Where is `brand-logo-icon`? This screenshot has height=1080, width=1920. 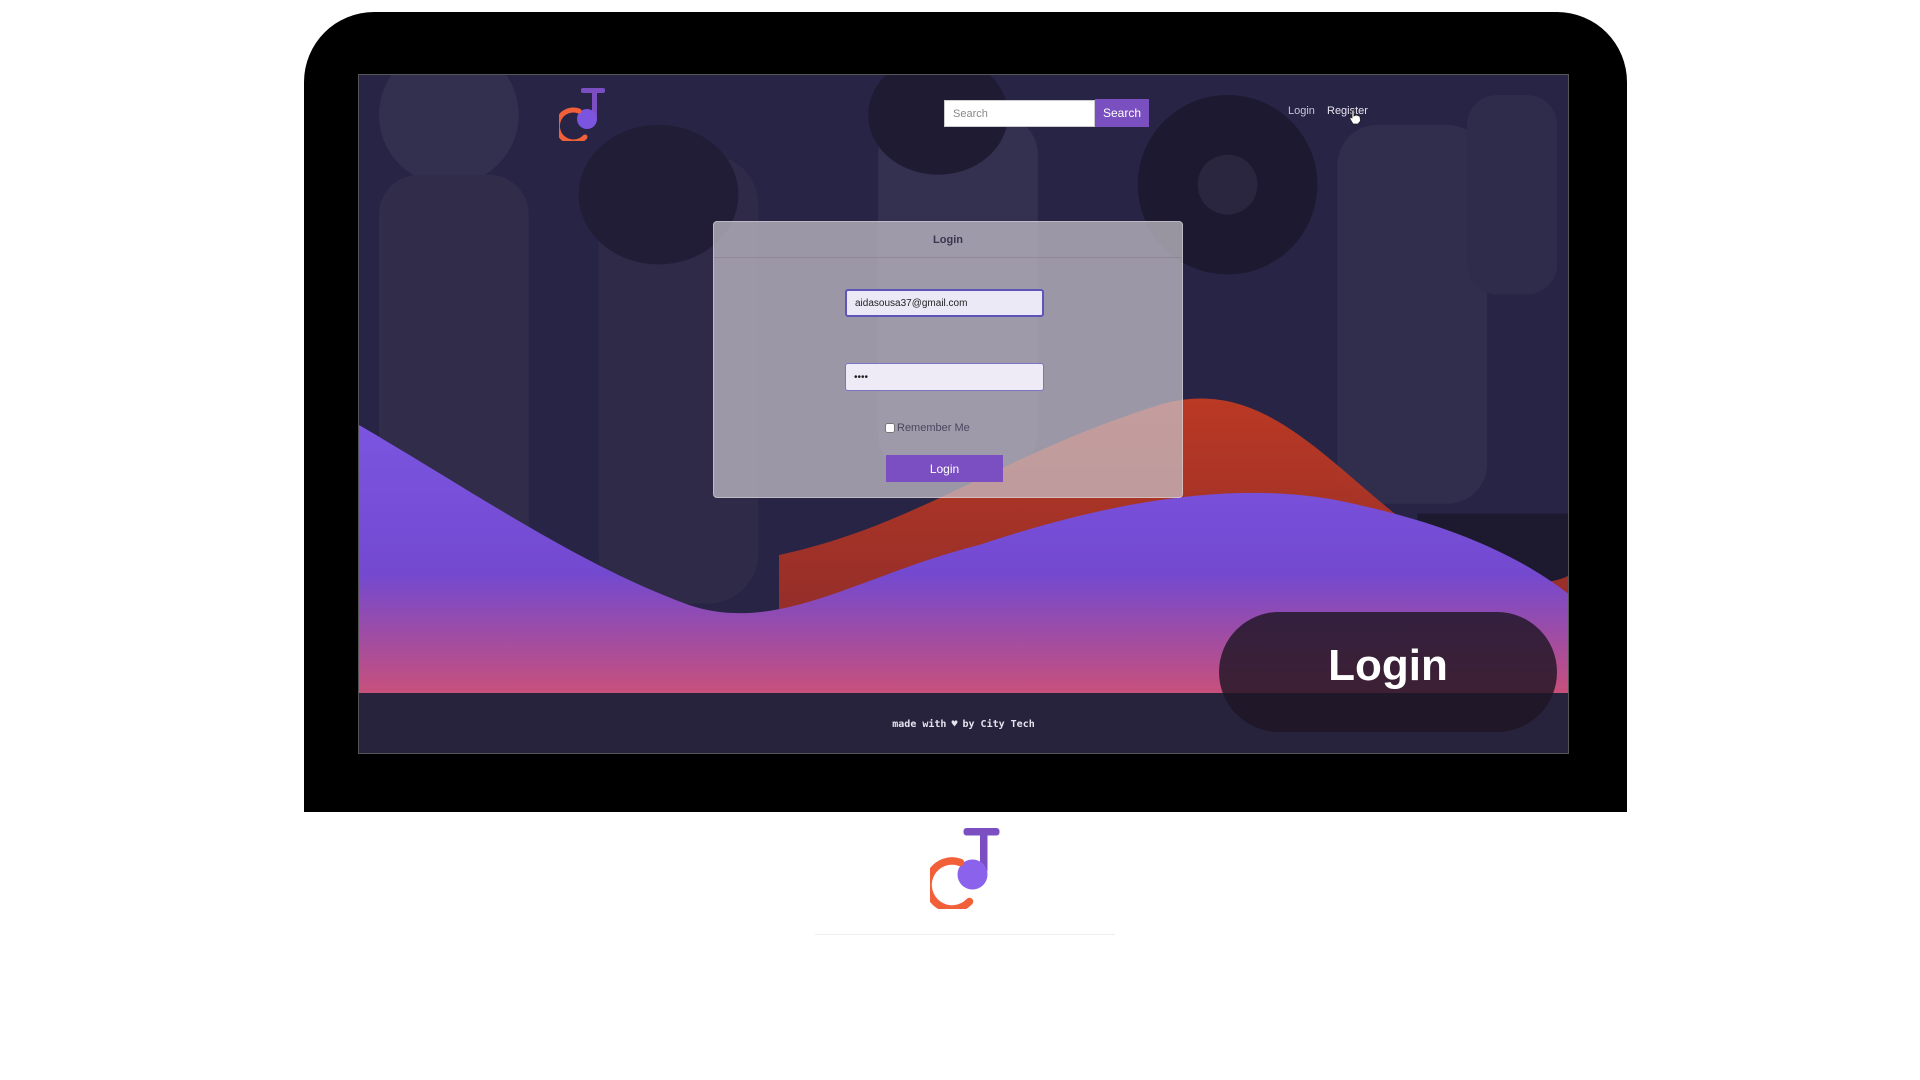
brand-logo-icon is located at coordinates (965, 868).